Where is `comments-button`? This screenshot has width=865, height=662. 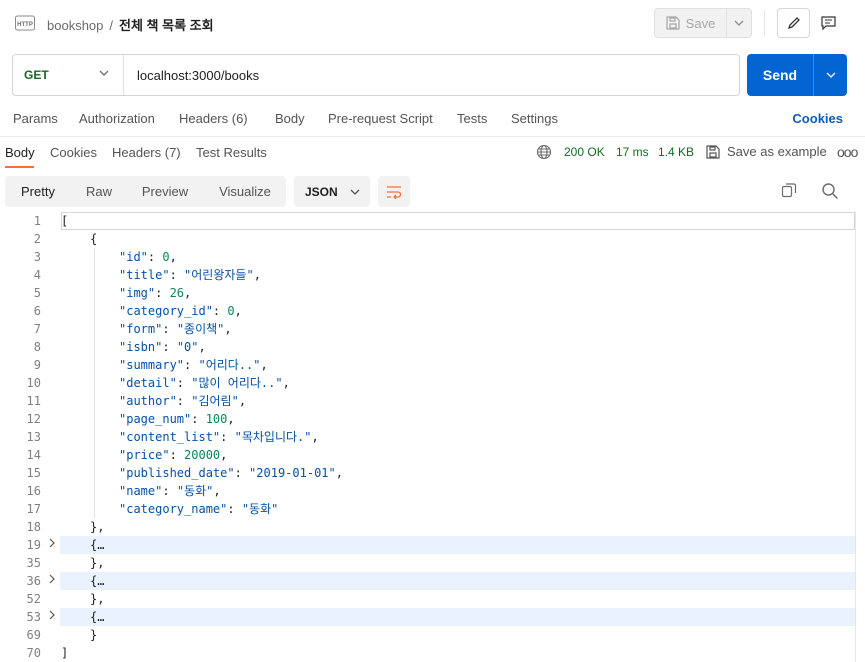
comments-button is located at coordinates (828, 23).